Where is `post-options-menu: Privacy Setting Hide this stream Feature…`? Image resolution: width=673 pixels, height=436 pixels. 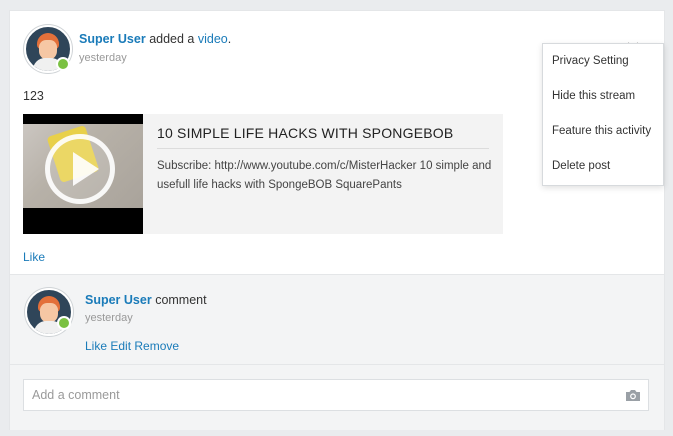
post-options-menu: Privacy Setting Hide this stream Feature… is located at coordinates (603, 114).